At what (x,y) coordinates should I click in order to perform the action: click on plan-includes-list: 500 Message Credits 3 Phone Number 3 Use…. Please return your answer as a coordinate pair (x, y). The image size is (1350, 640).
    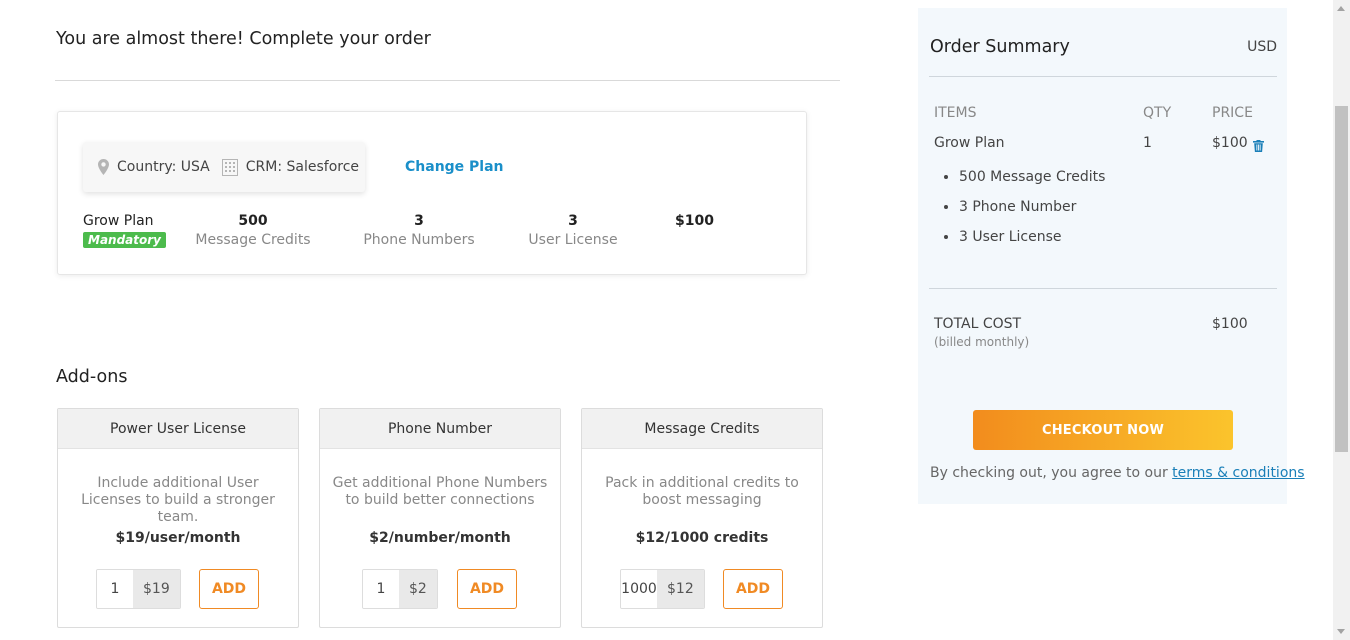
    Looking at the image, I should click on (1032, 213).